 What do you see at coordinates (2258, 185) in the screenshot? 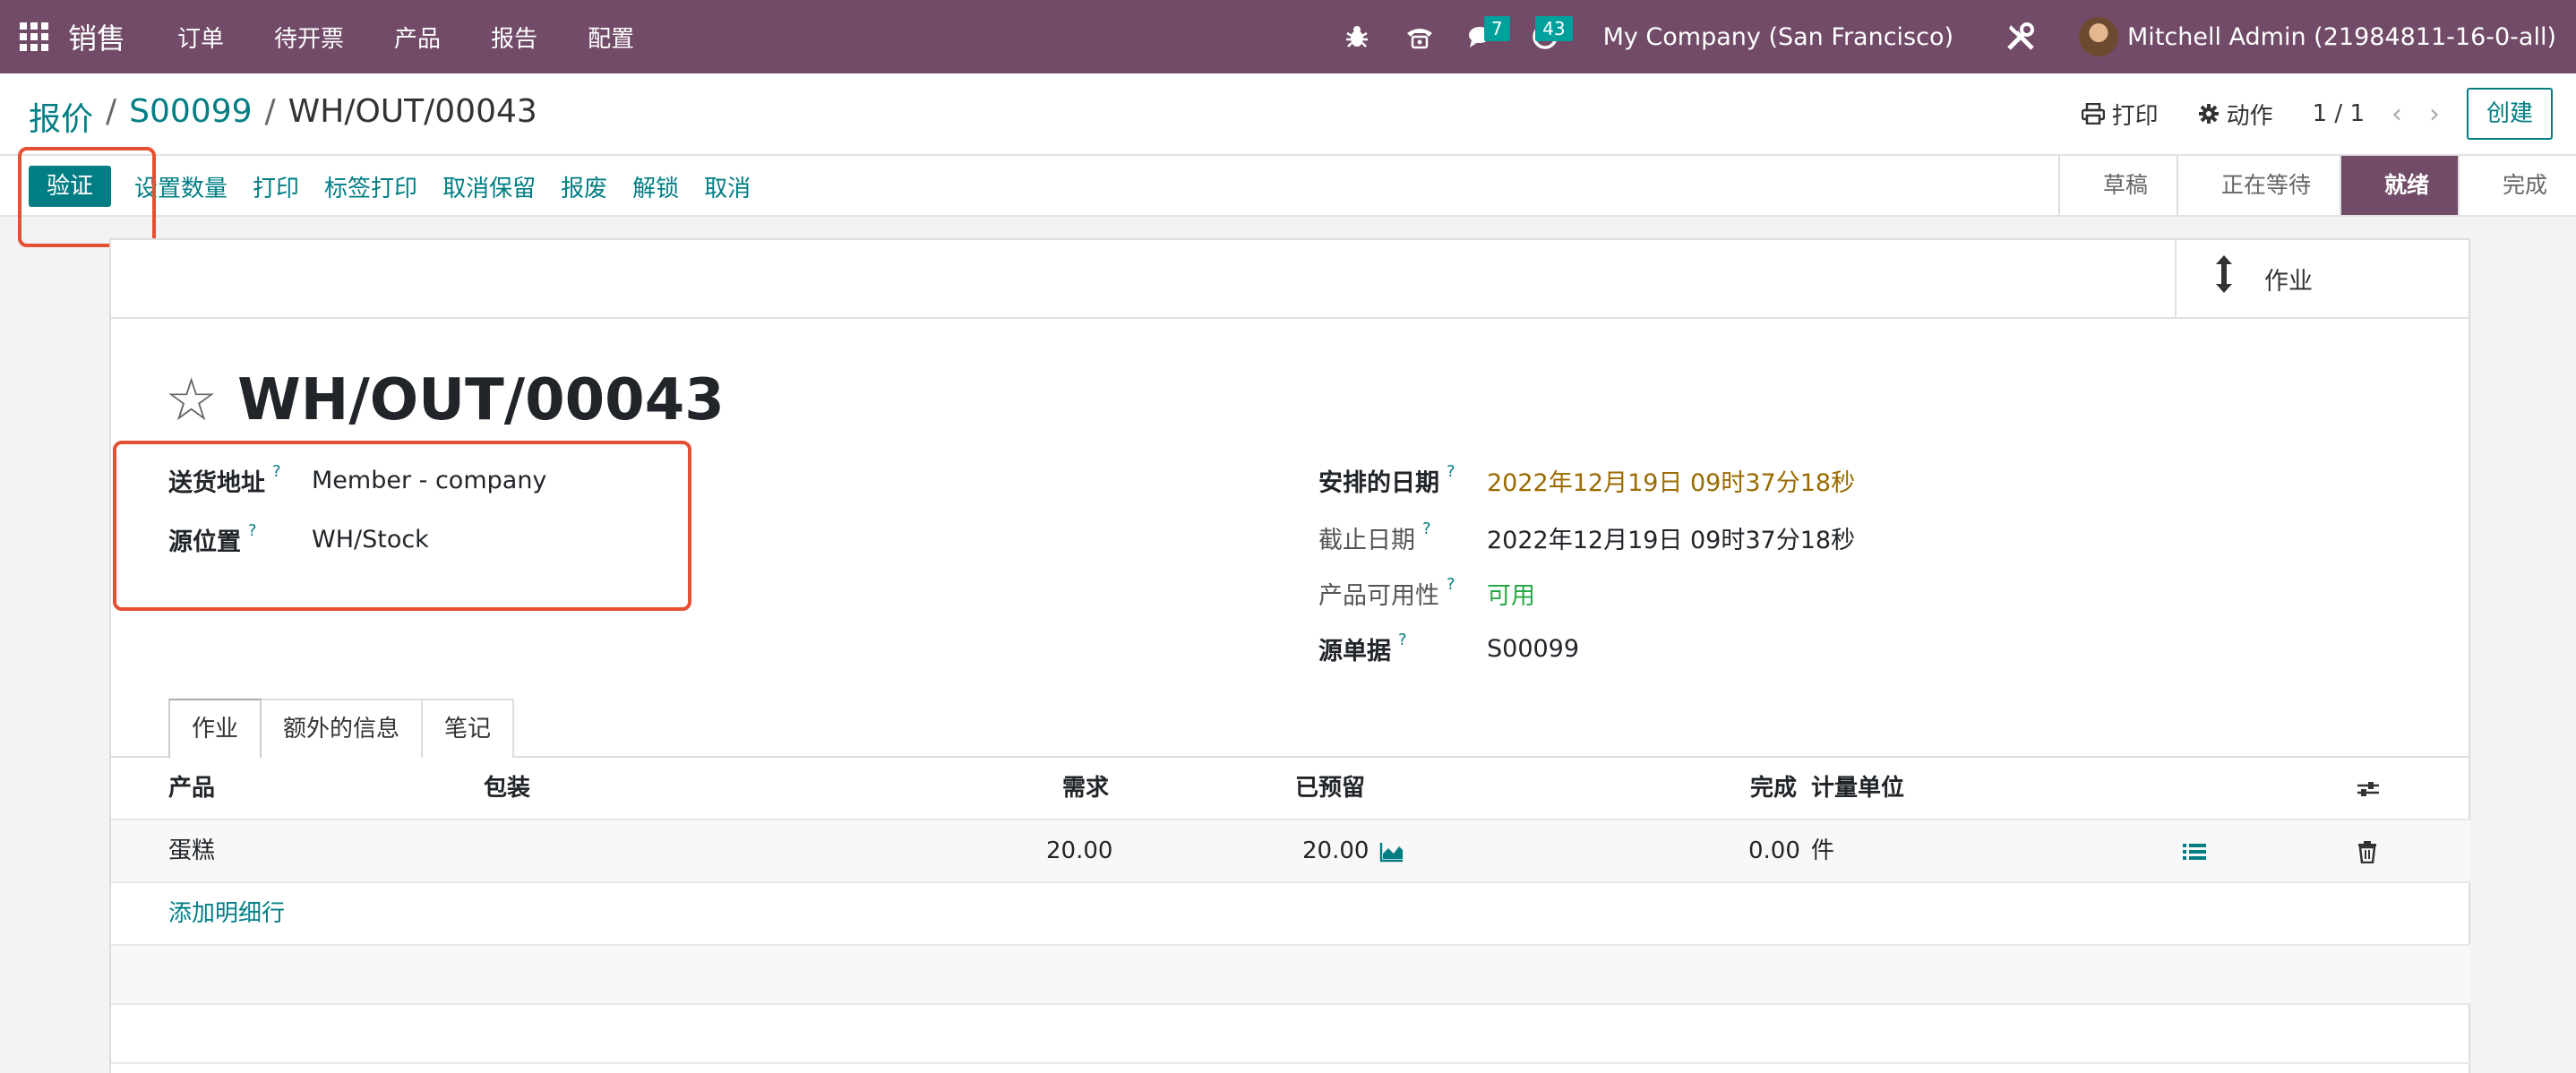
I see `stage-waiting: 正在等待` at bounding box center [2258, 185].